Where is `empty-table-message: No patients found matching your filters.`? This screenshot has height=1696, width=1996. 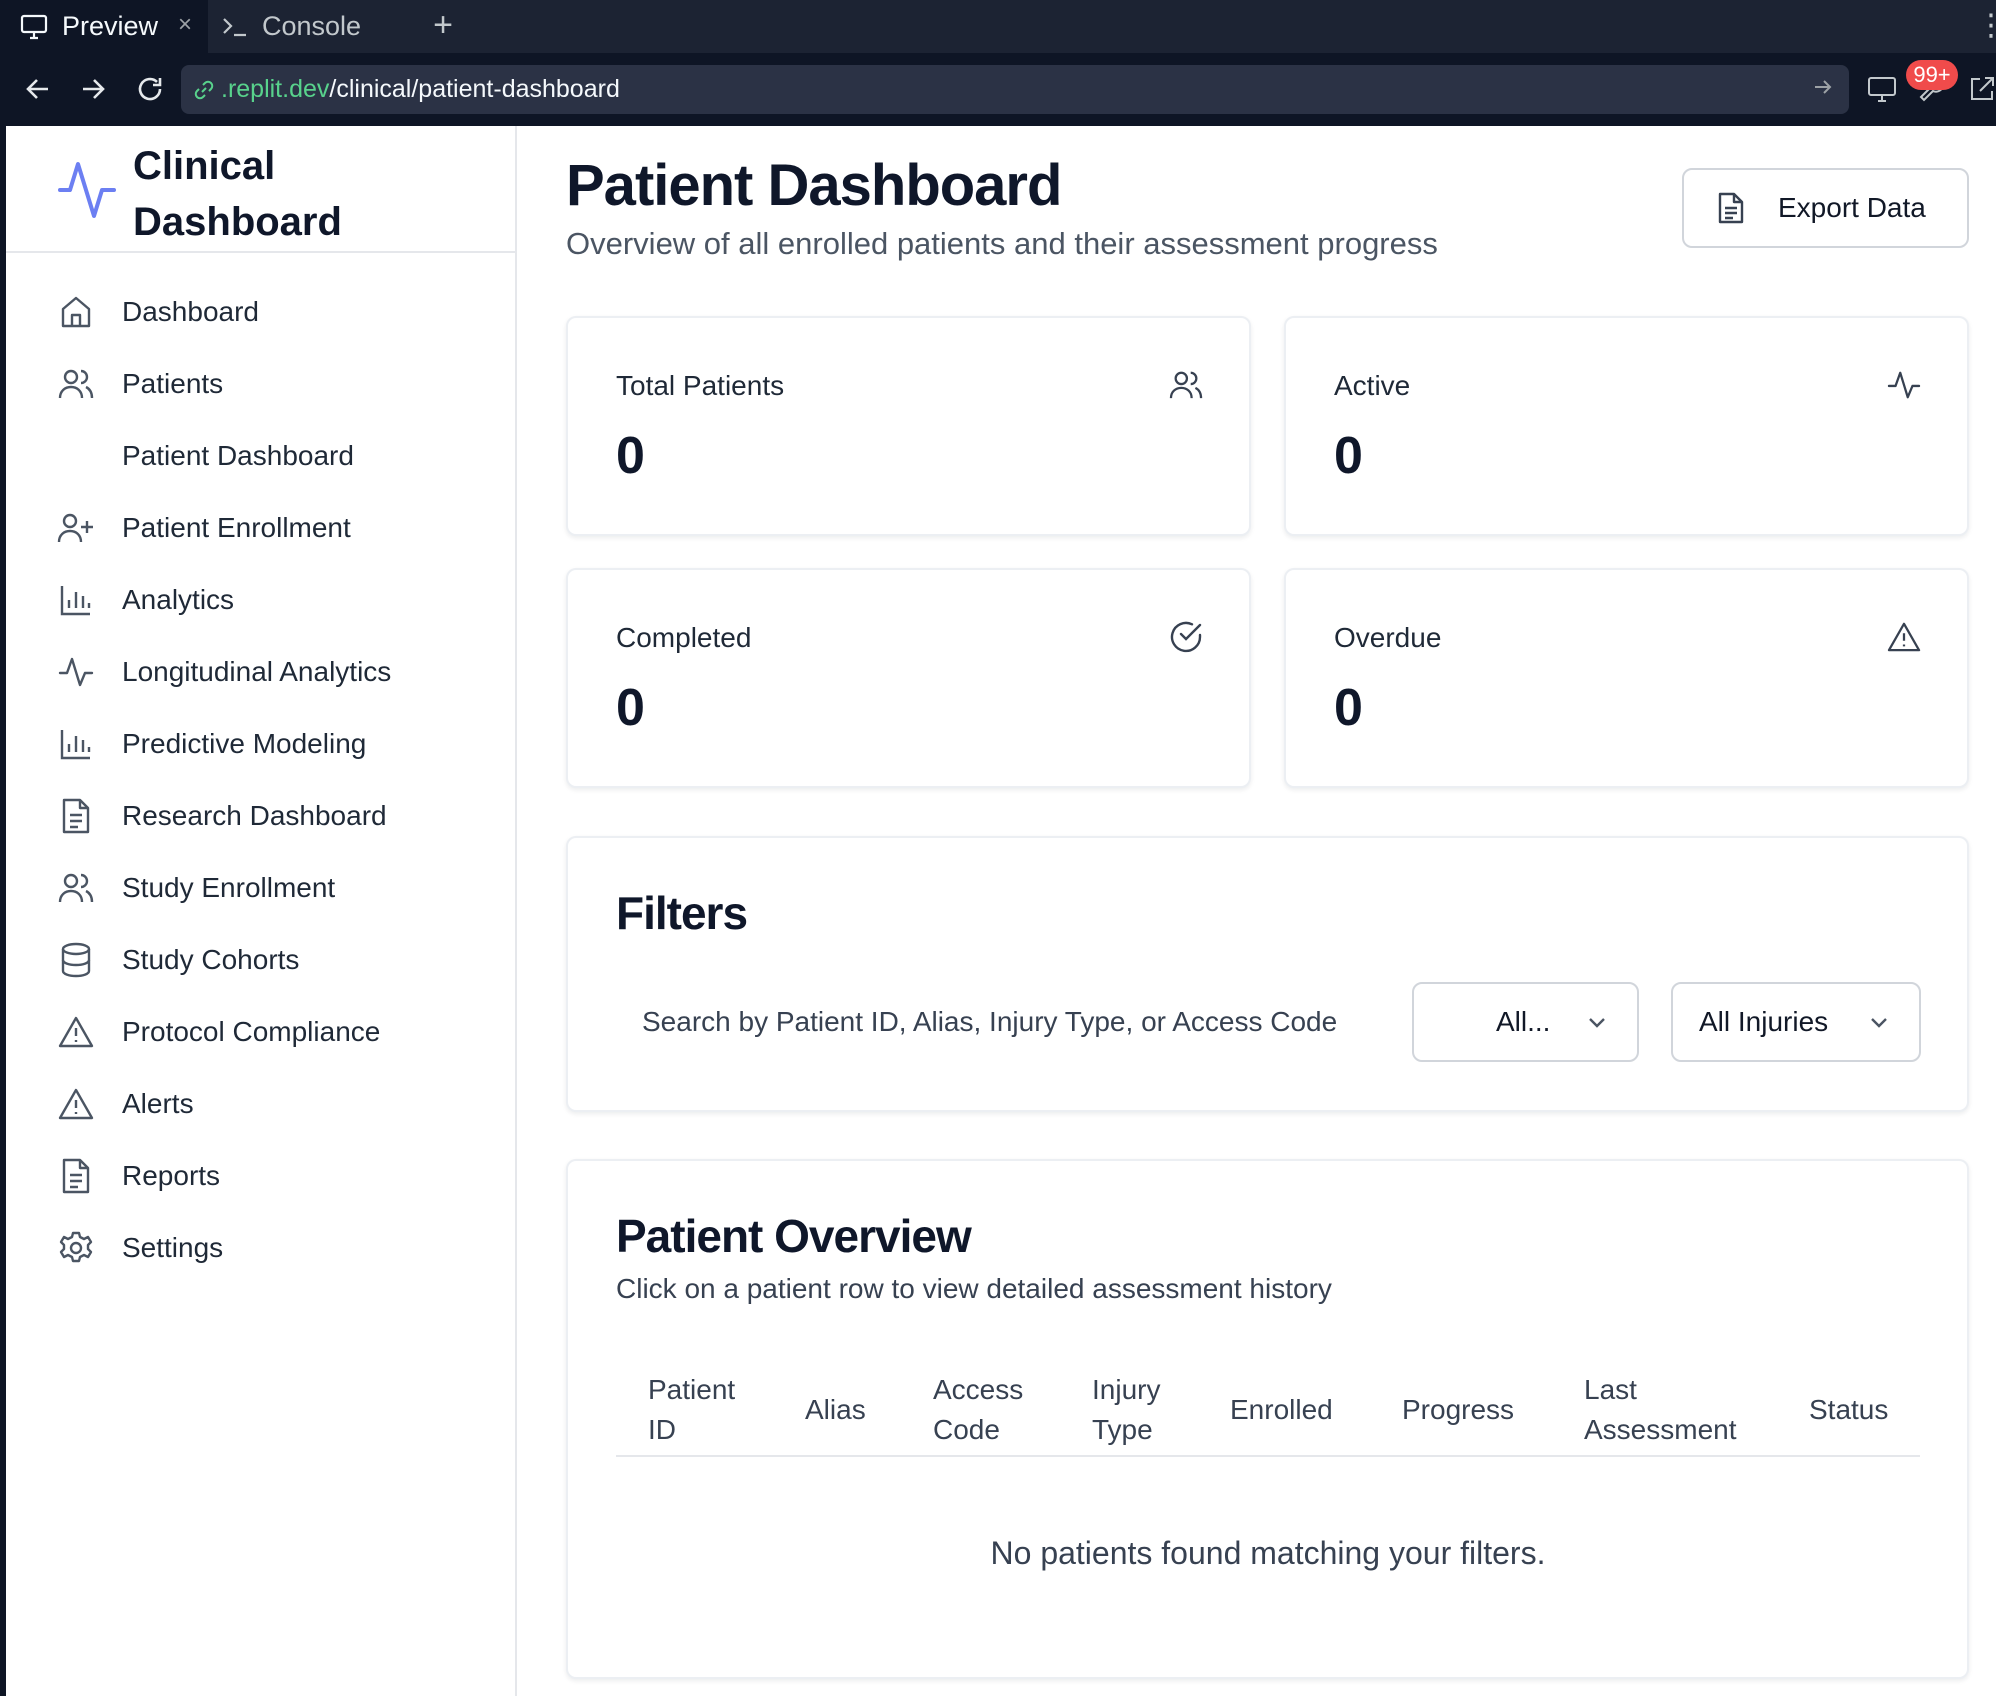
empty-table-message: No patients found matching your filters. is located at coordinates (1268, 1553).